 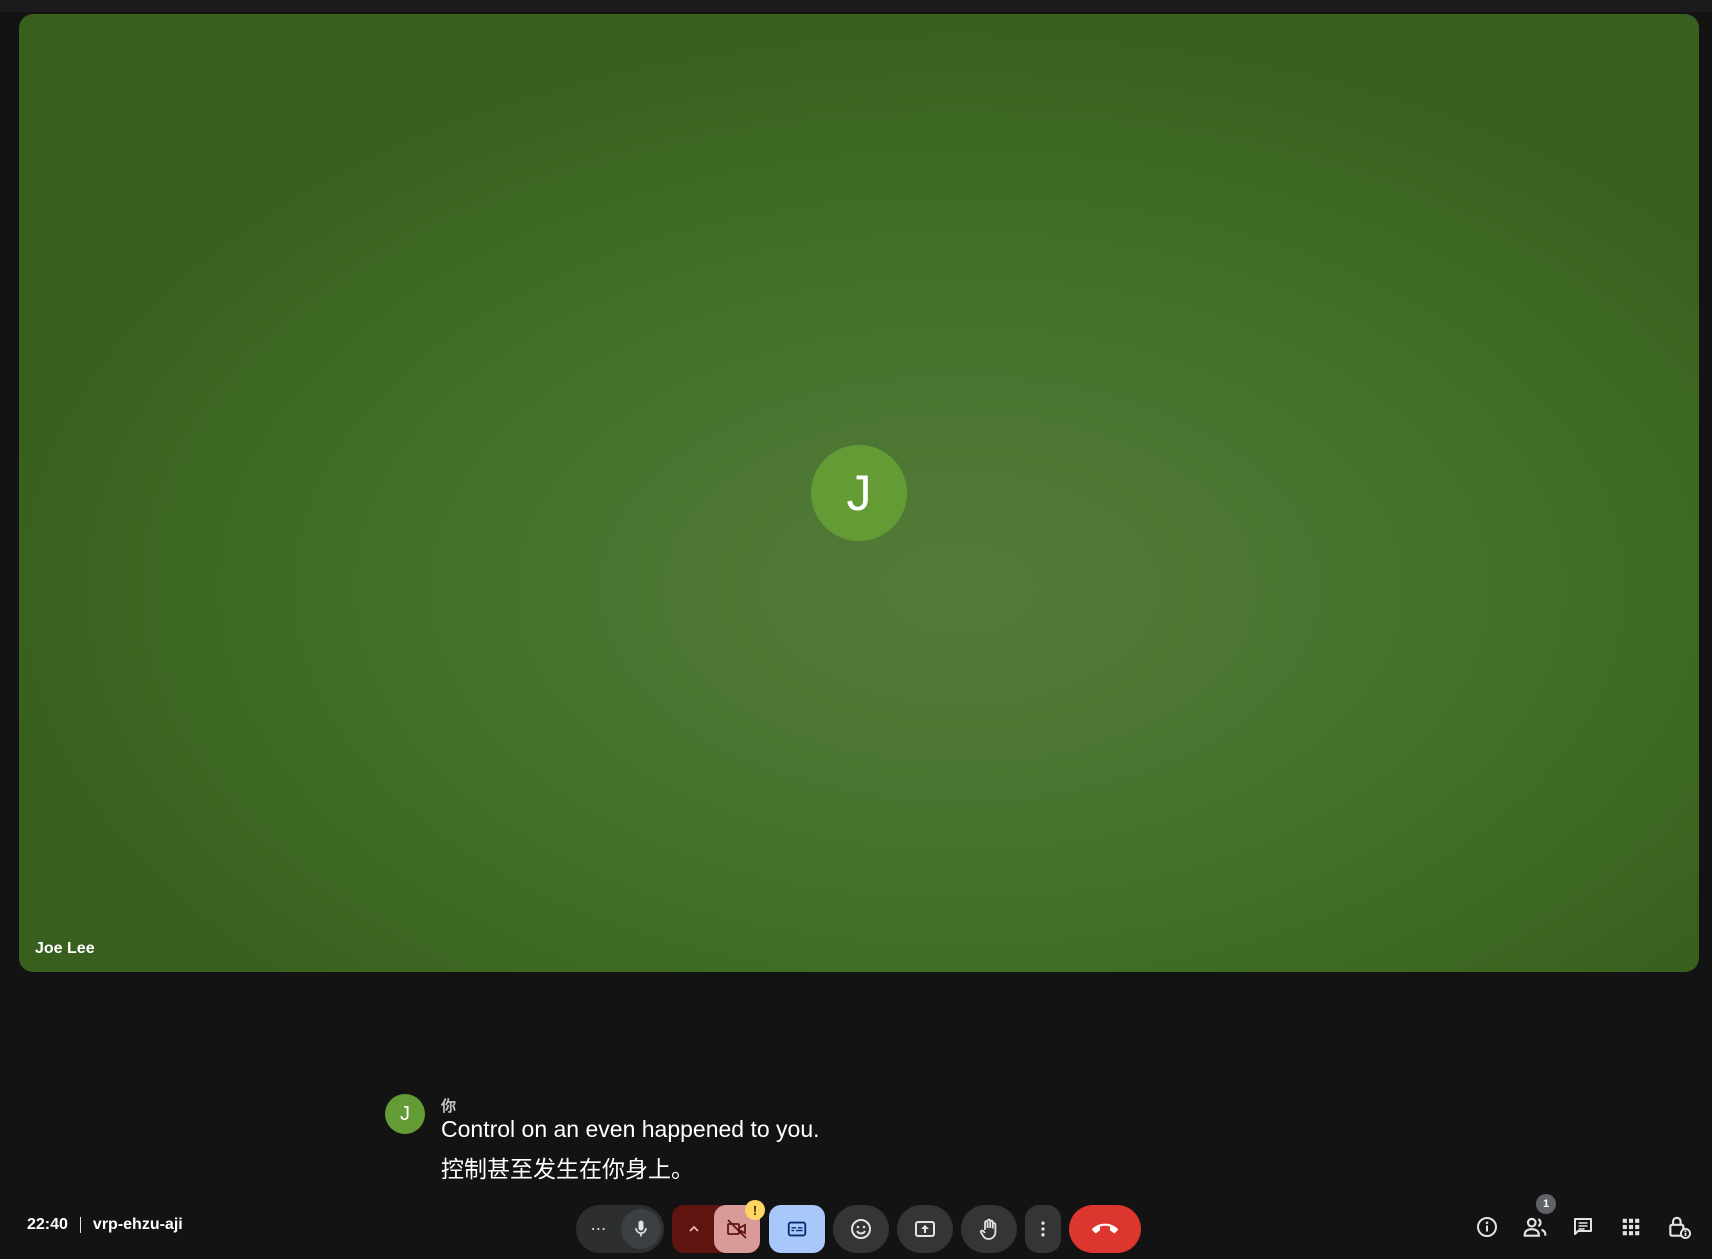 I want to click on meeting-details: 22:40 vrp-ehzu-aji, so click(x=105, y=1225).